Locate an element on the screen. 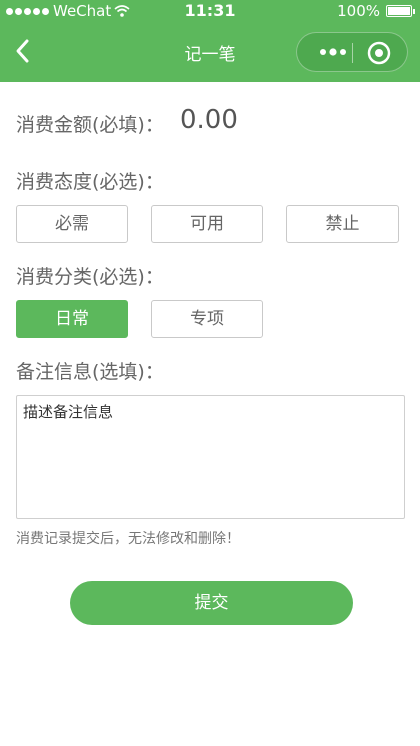 The image size is (420, 746). attitude-option-necessary: 必需 is located at coordinates (72, 224).